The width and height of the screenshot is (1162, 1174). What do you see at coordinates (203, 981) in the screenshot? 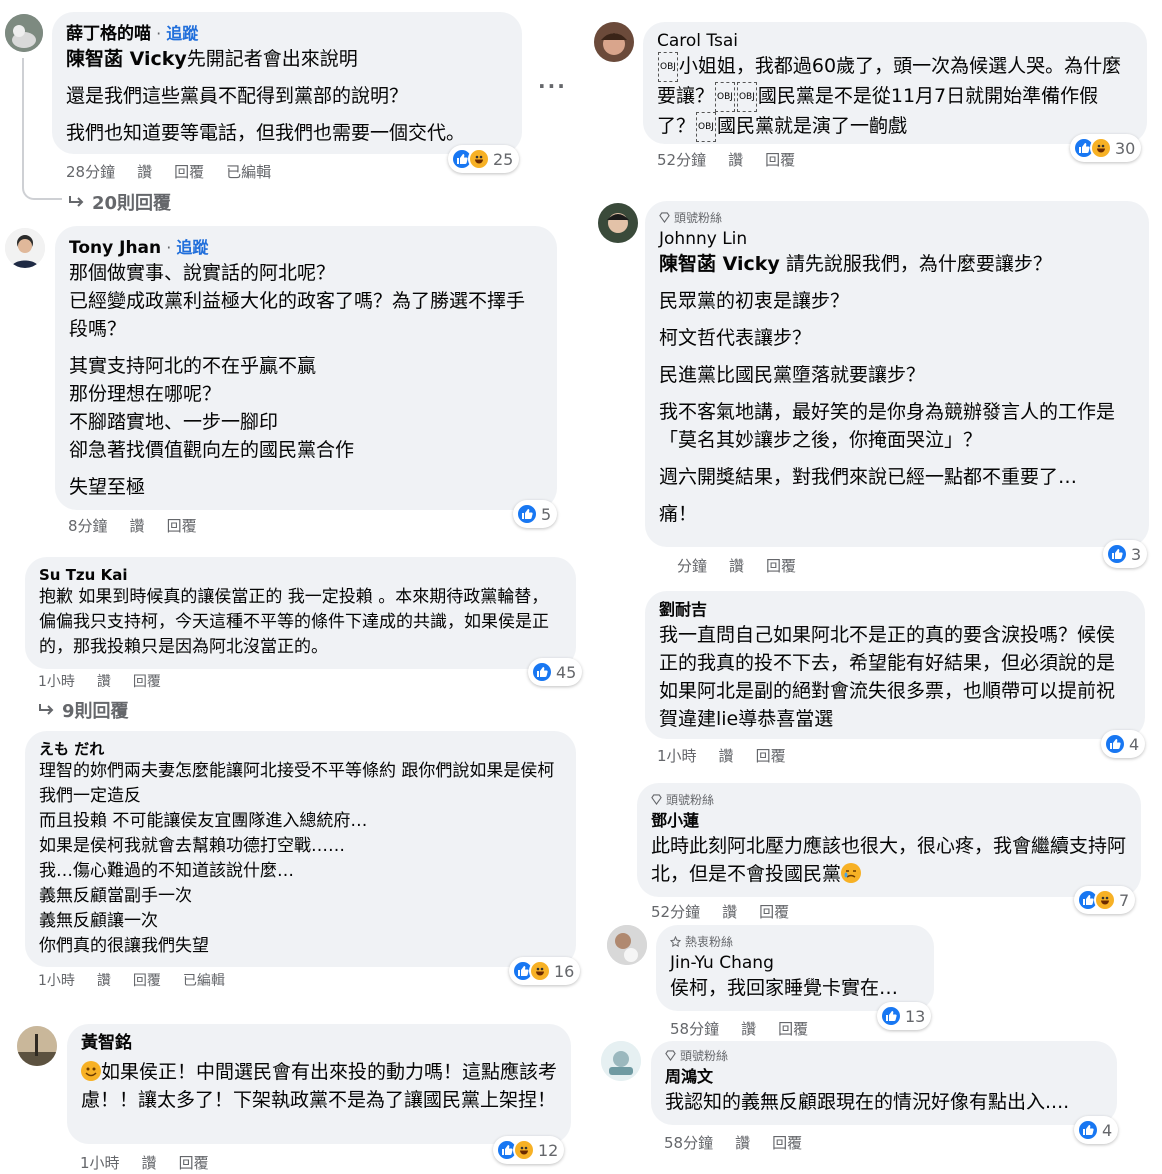
I see `edited-label: 已編輯` at bounding box center [203, 981].